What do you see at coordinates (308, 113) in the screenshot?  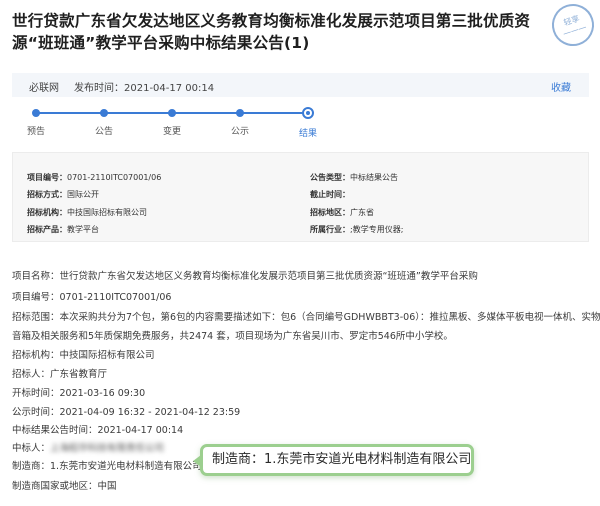 I see `step-dot-current` at bounding box center [308, 113].